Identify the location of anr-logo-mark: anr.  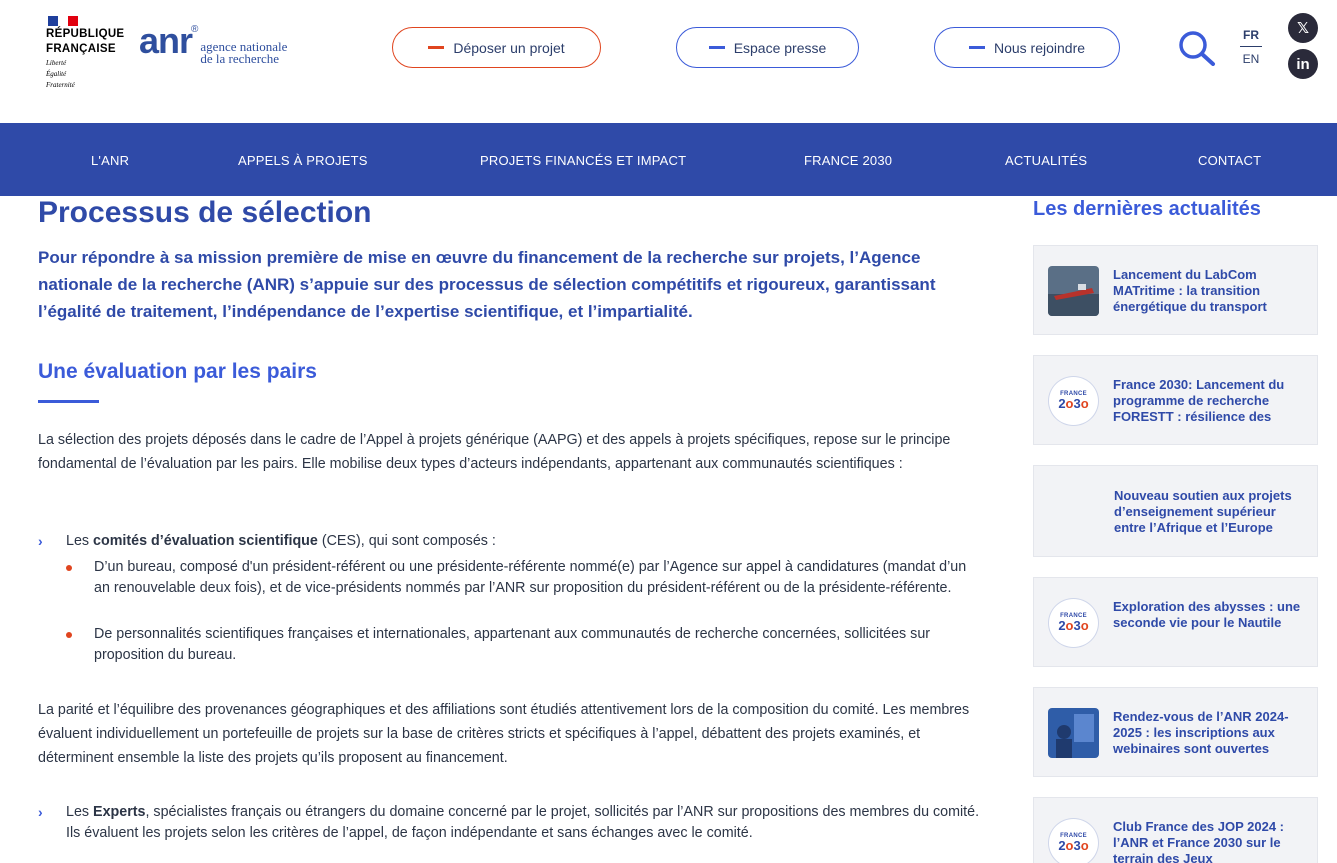
(166, 40).